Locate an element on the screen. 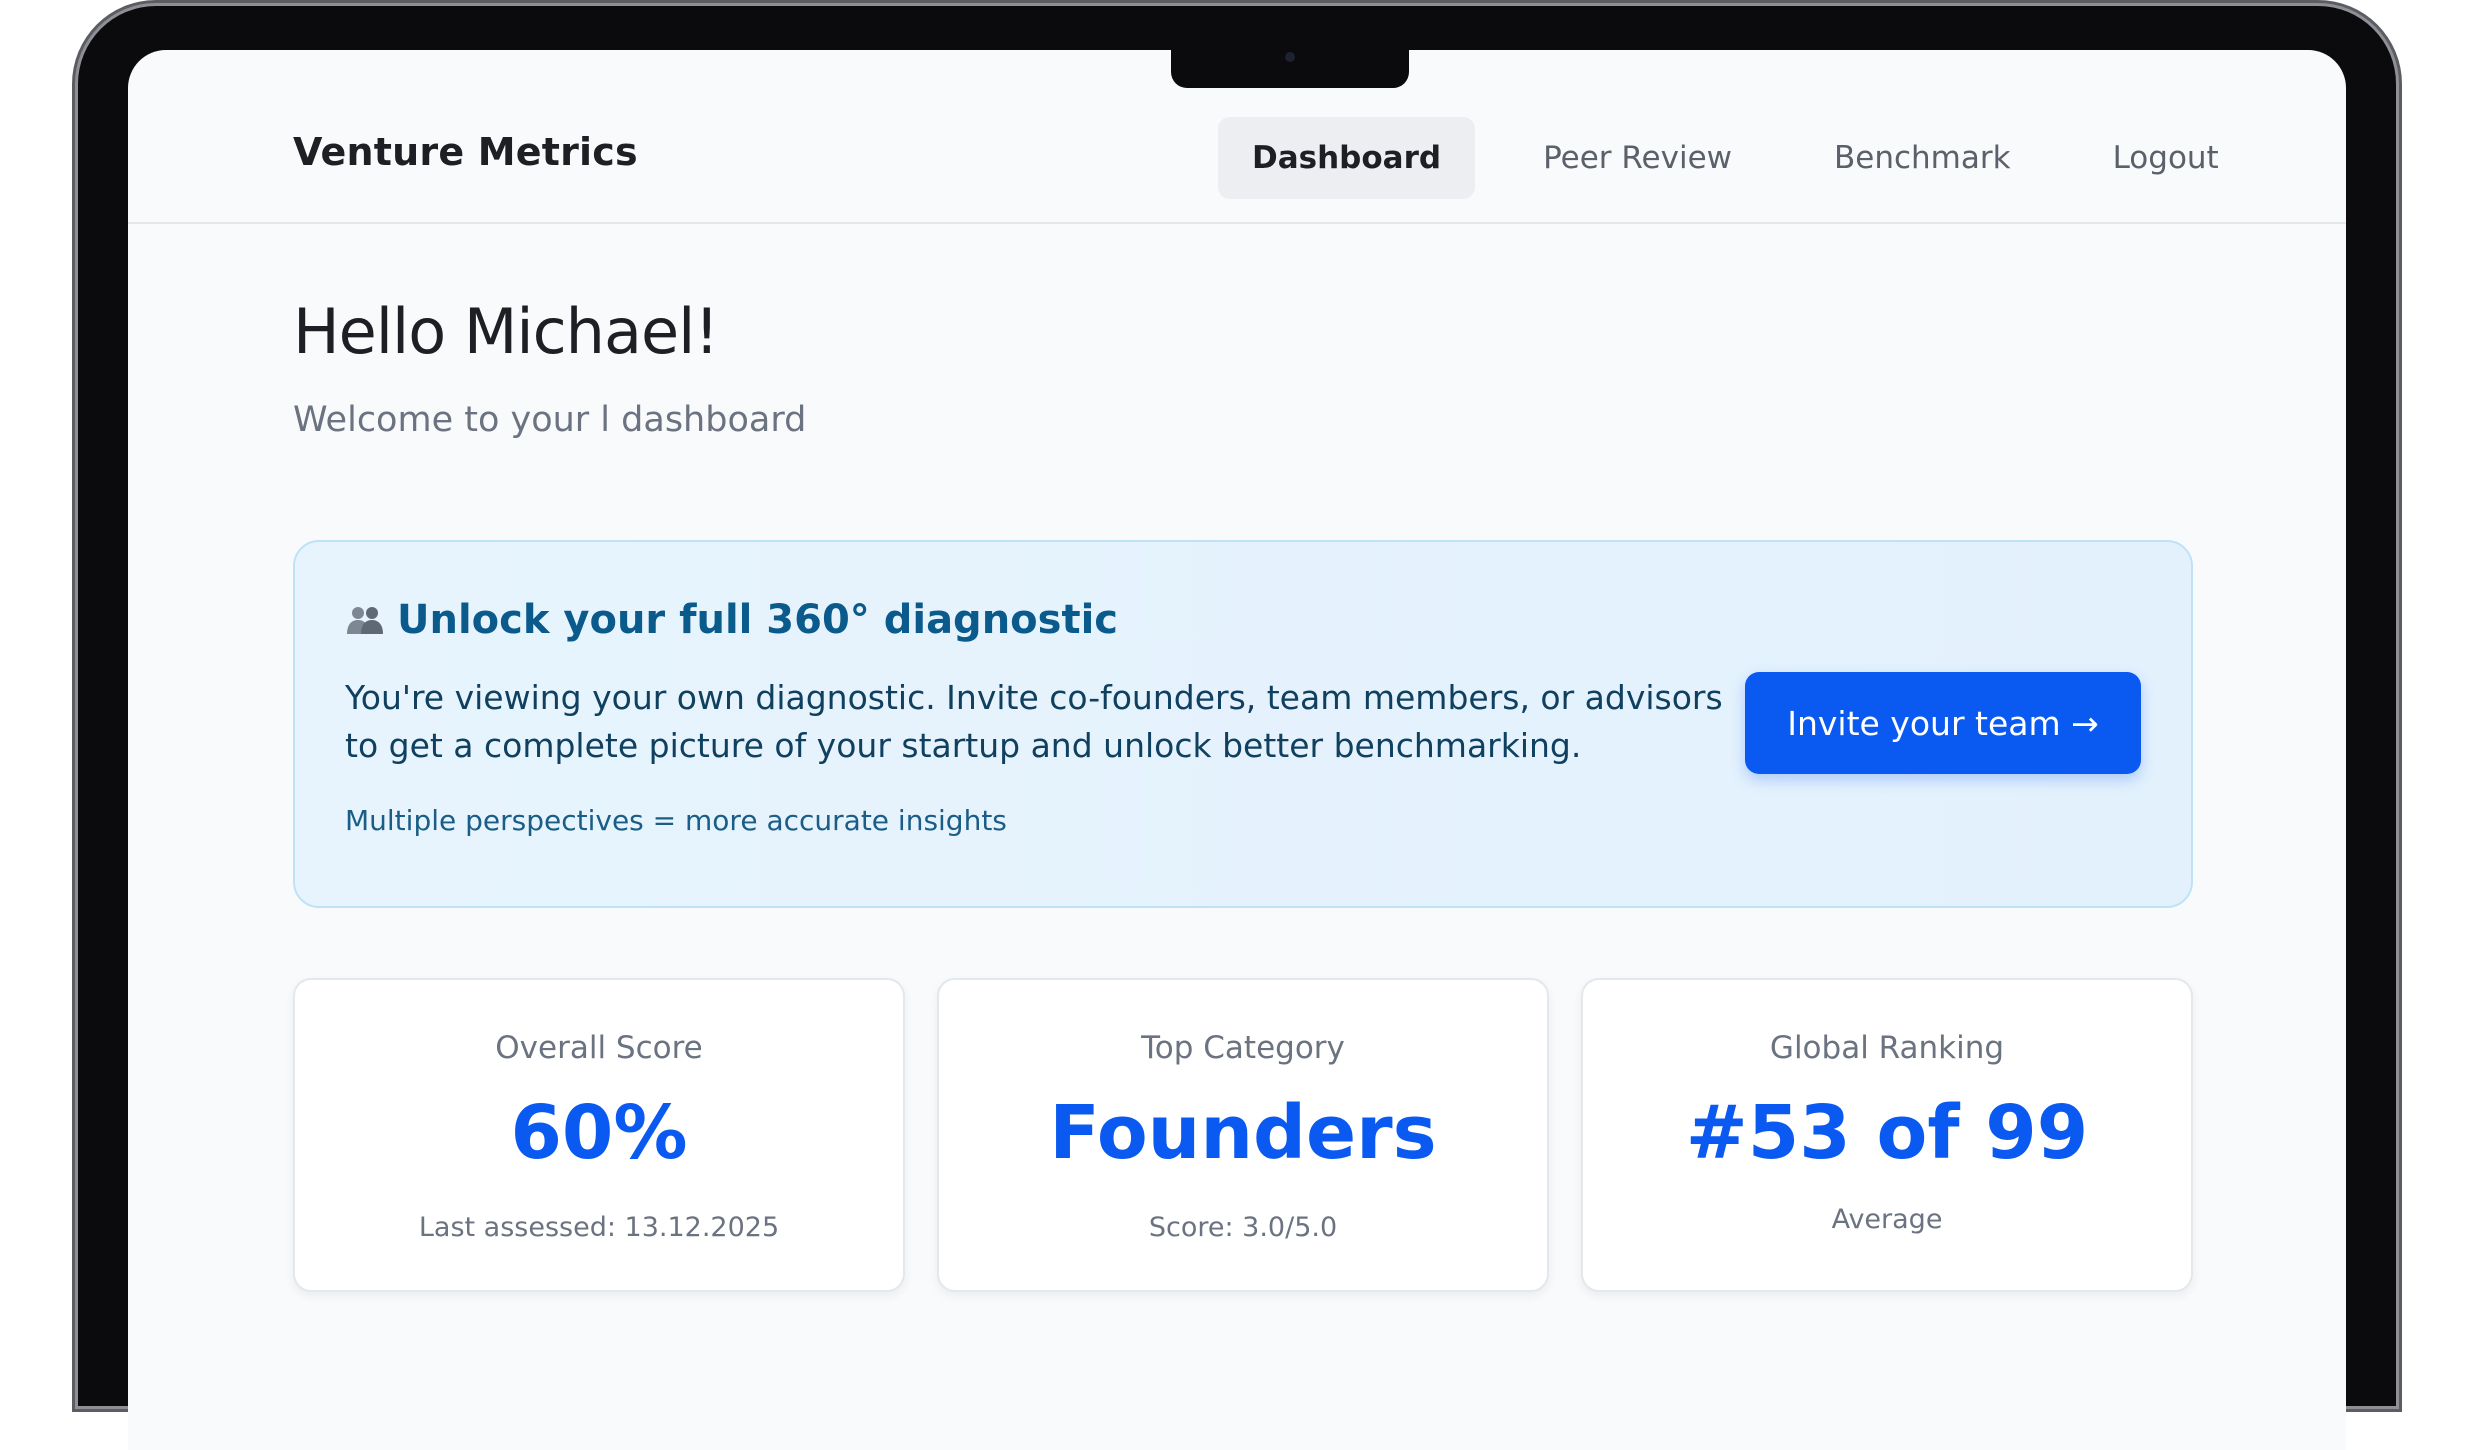 The height and width of the screenshot is (1450, 2474). stat-label: Overall Score is located at coordinates (599, 1048).